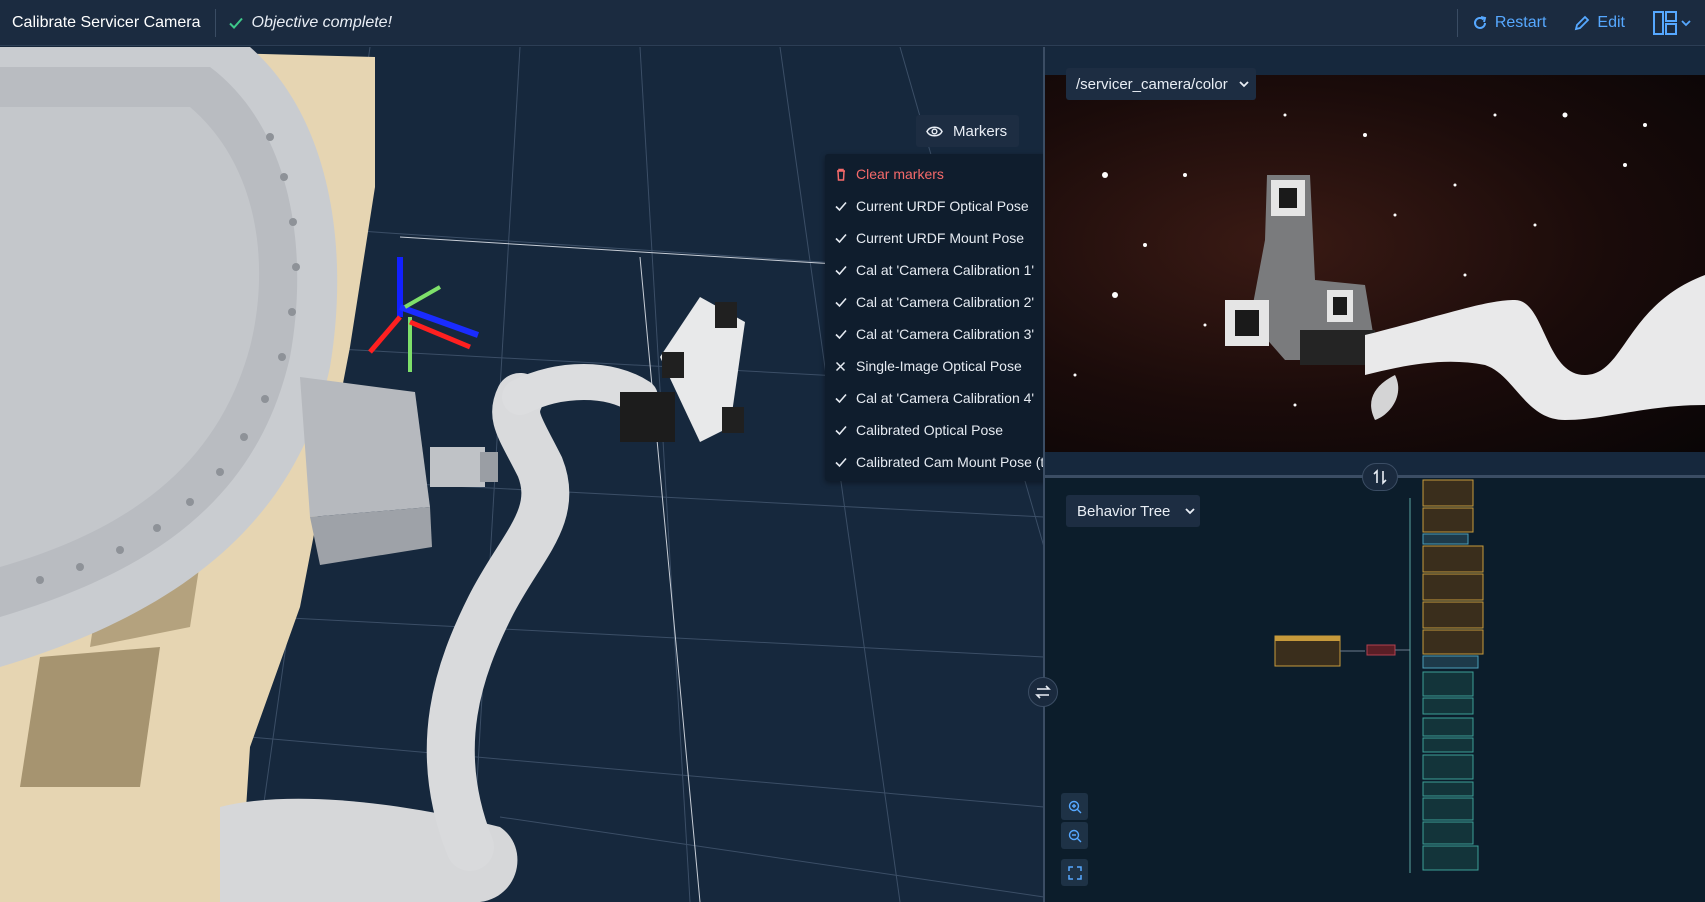 The width and height of the screenshot is (1705, 902). I want to click on swap-vertical-icon, so click(1380, 477).